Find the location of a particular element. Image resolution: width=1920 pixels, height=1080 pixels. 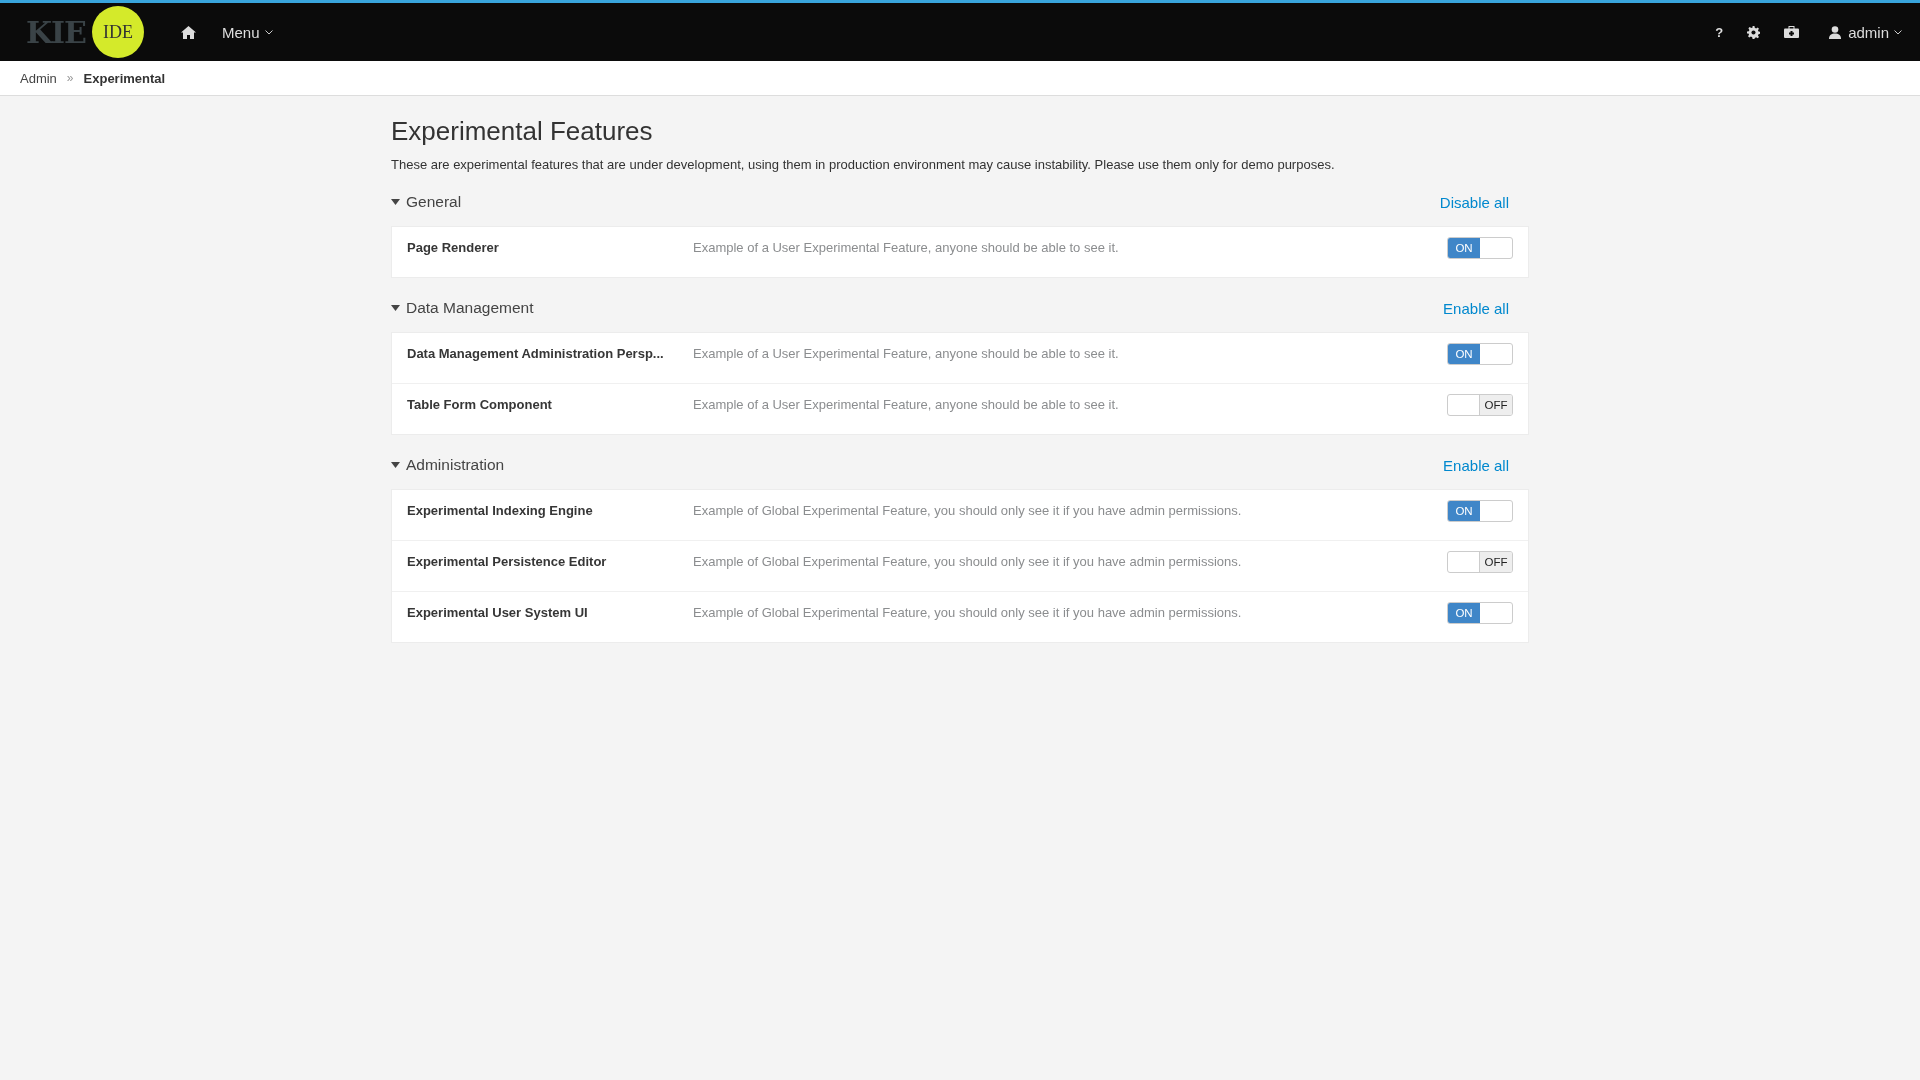

section-toggle: Administration is located at coordinates (448, 465).